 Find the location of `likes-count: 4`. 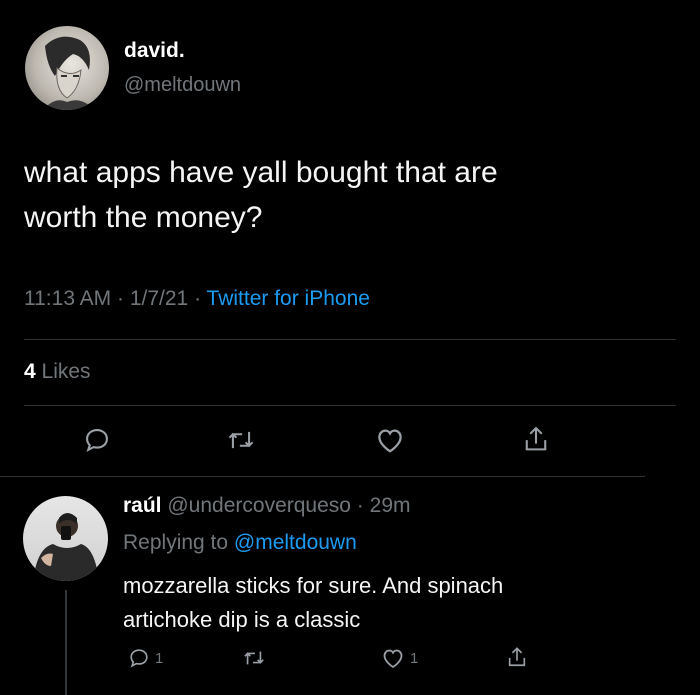

likes-count: 4 is located at coordinates (30, 371).